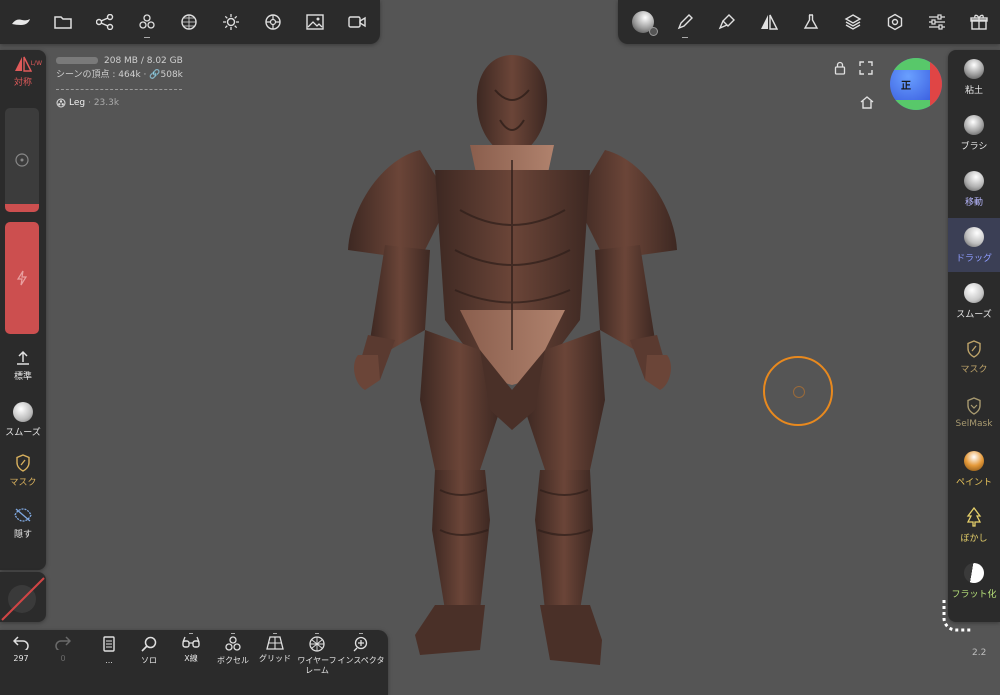 This screenshot has height=695, width=1000. What do you see at coordinates (23, 433) in the screenshot?
I see `smooth-label: スムーズ` at bounding box center [23, 433].